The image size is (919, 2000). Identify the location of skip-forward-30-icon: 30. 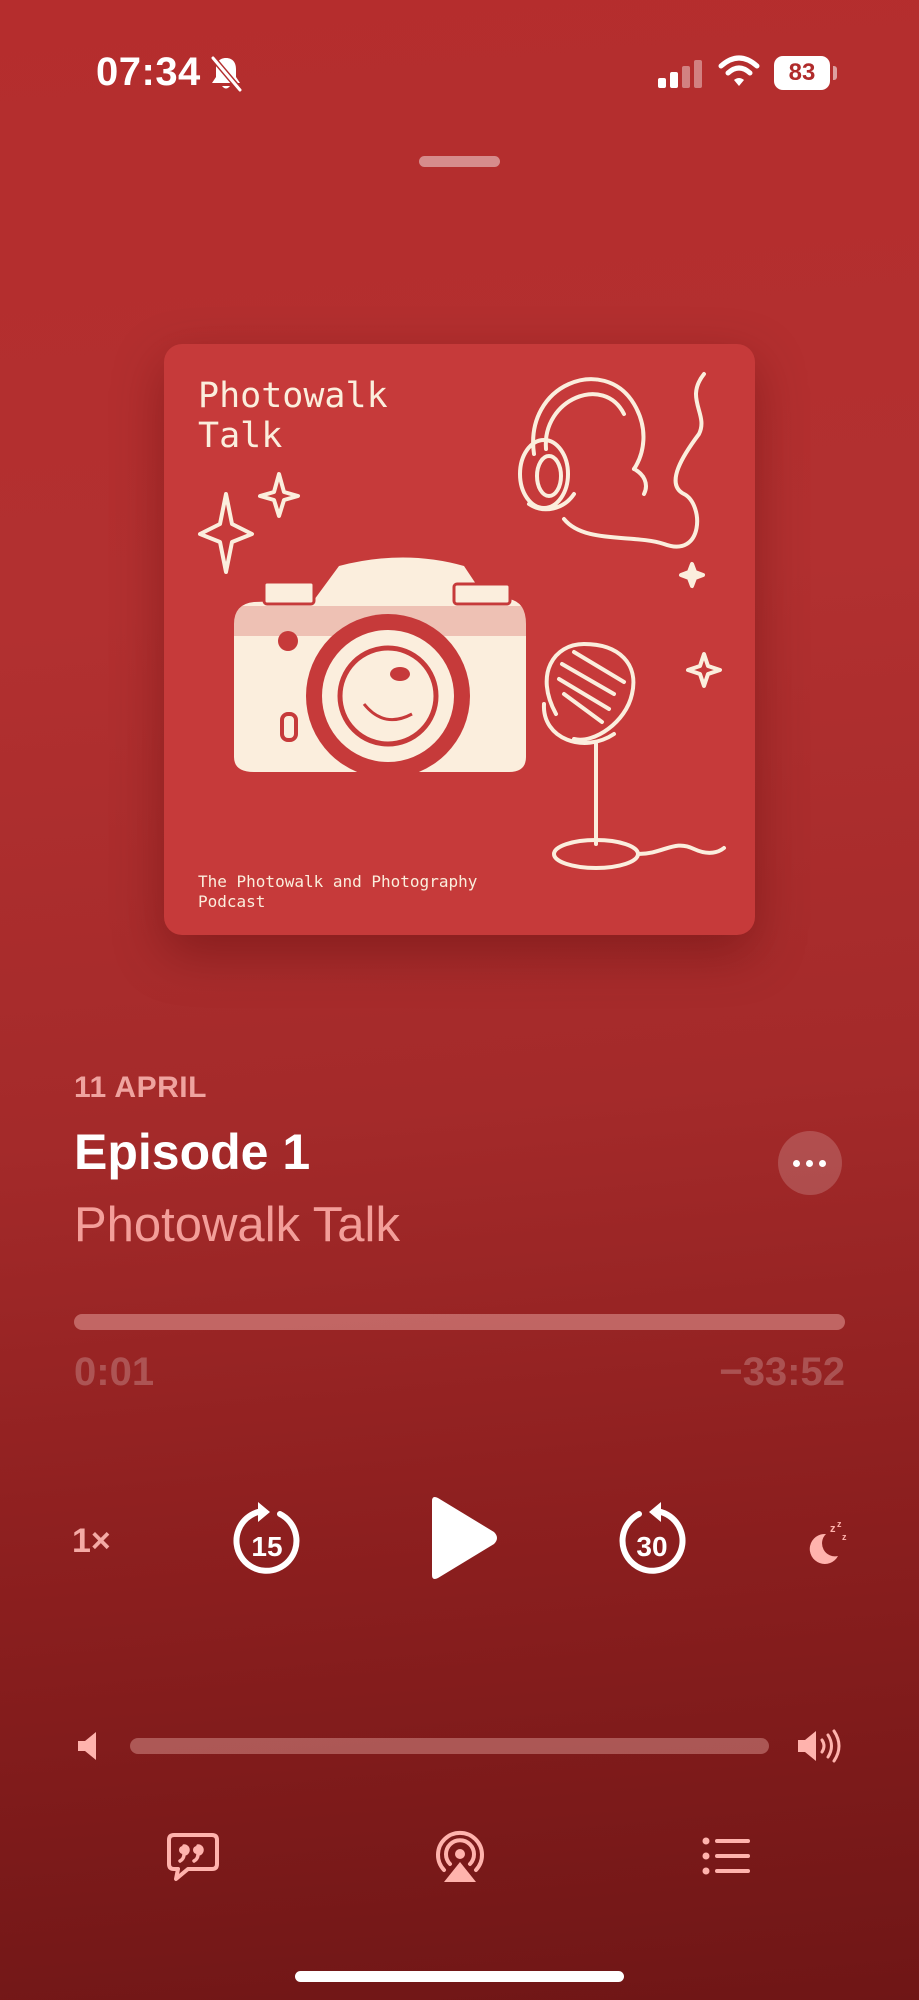
(652, 1538).